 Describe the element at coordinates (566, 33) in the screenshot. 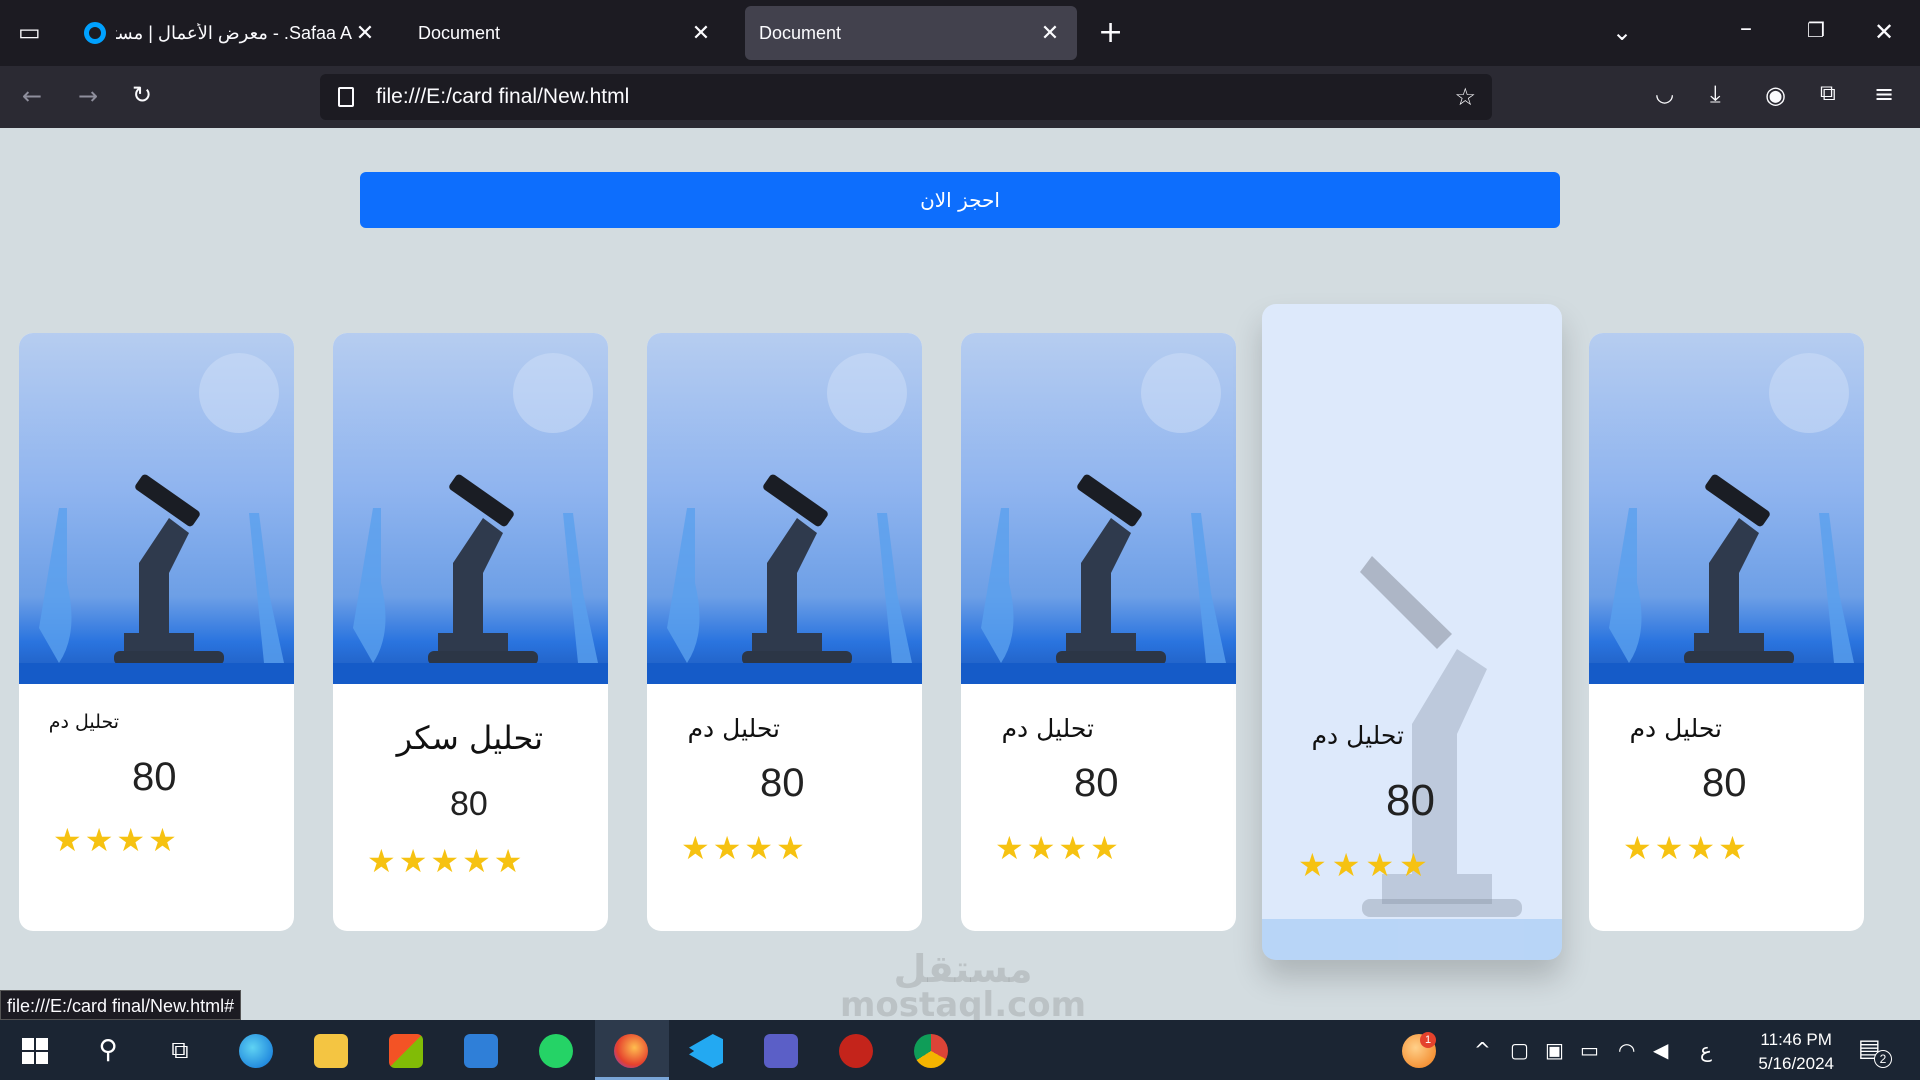

I see `tab-document-1: Document ✕` at that location.